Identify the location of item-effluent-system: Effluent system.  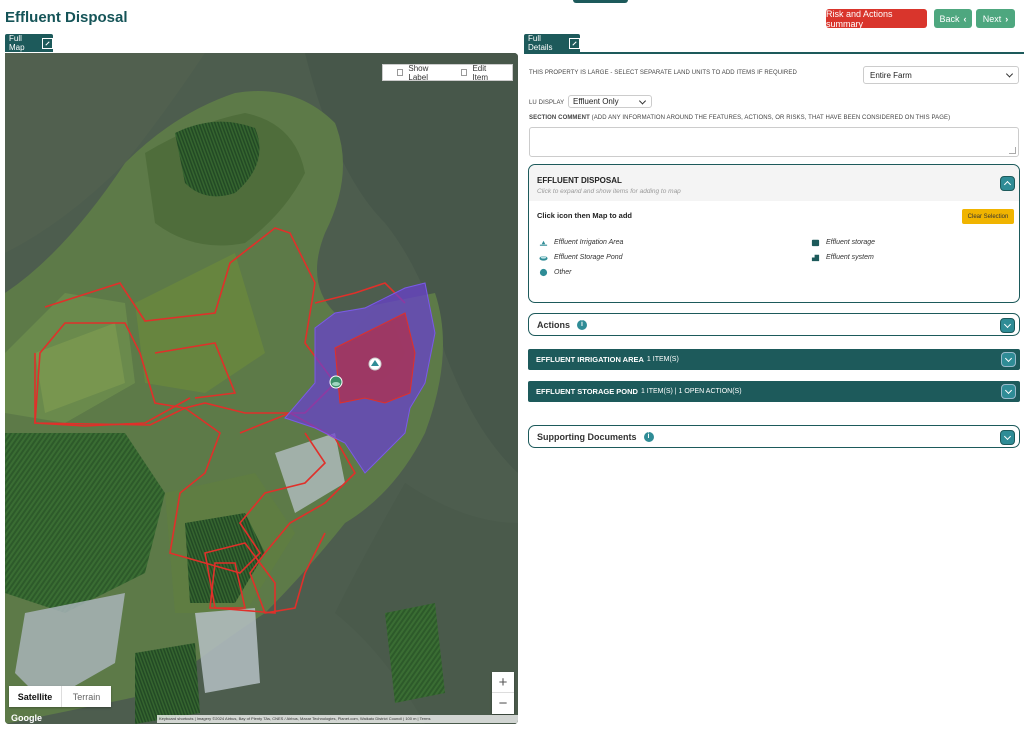
(842, 257).